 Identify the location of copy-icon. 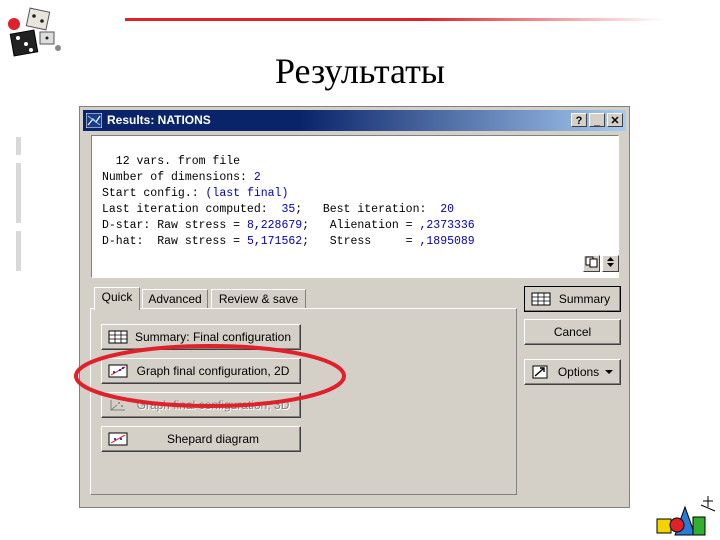
(591, 262).